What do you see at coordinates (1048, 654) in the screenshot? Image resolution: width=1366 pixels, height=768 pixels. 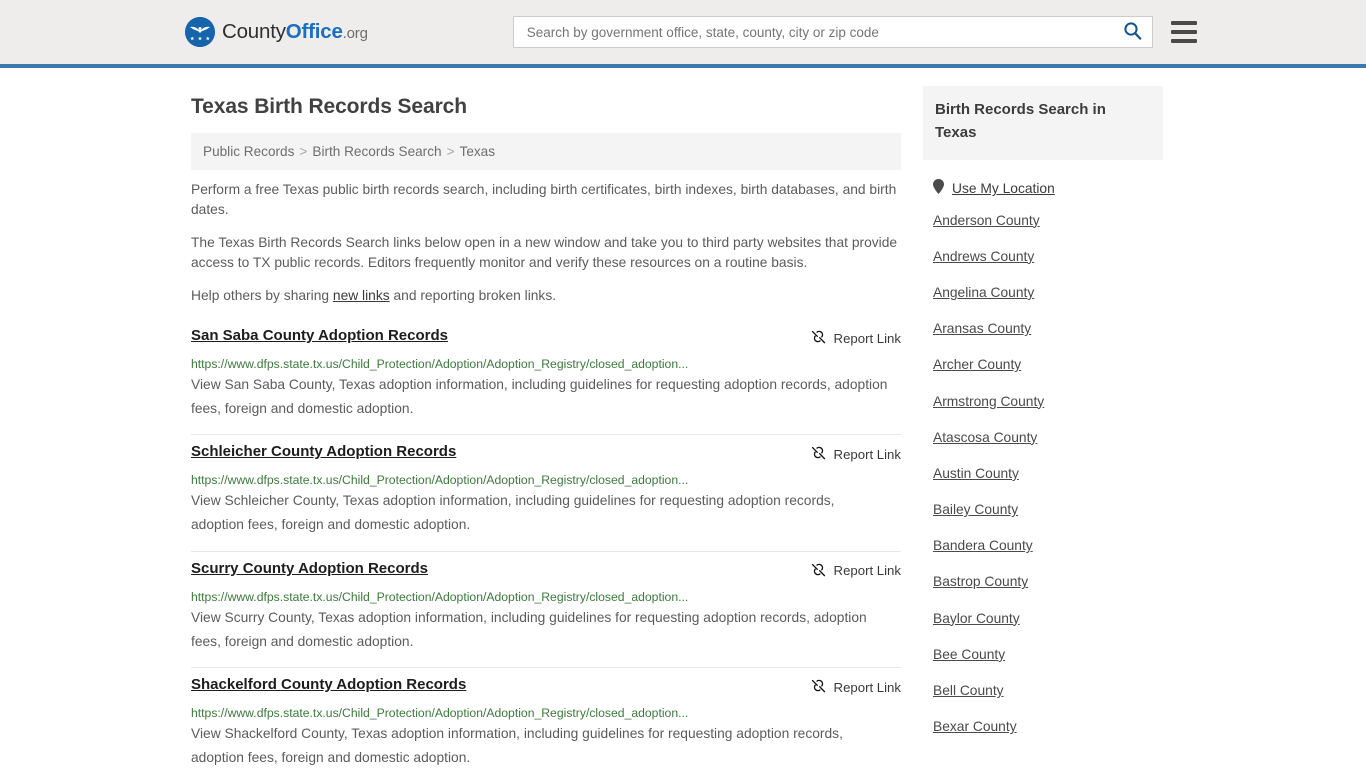 I see `county-link: Bee County` at bounding box center [1048, 654].